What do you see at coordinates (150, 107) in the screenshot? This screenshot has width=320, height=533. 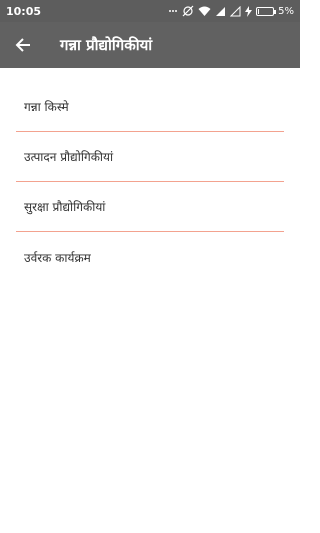 I see `list-item-sugarcane-varieties: गन्ना किस्मे` at bounding box center [150, 107].